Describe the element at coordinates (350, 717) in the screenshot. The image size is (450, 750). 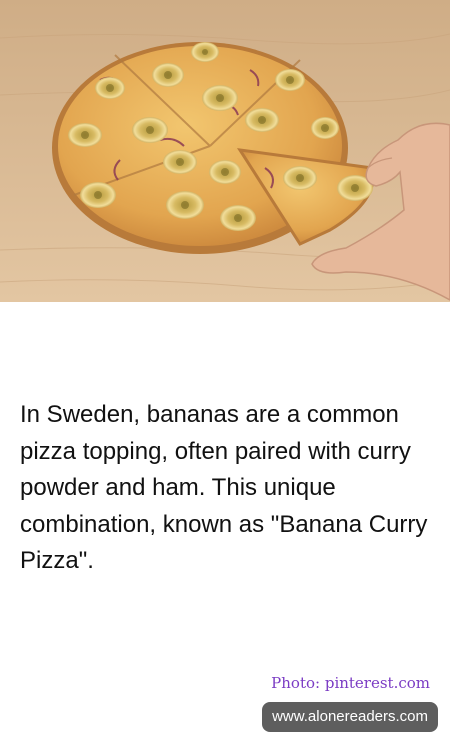
I see `site-badge: www.alonereaders.com` at that location.